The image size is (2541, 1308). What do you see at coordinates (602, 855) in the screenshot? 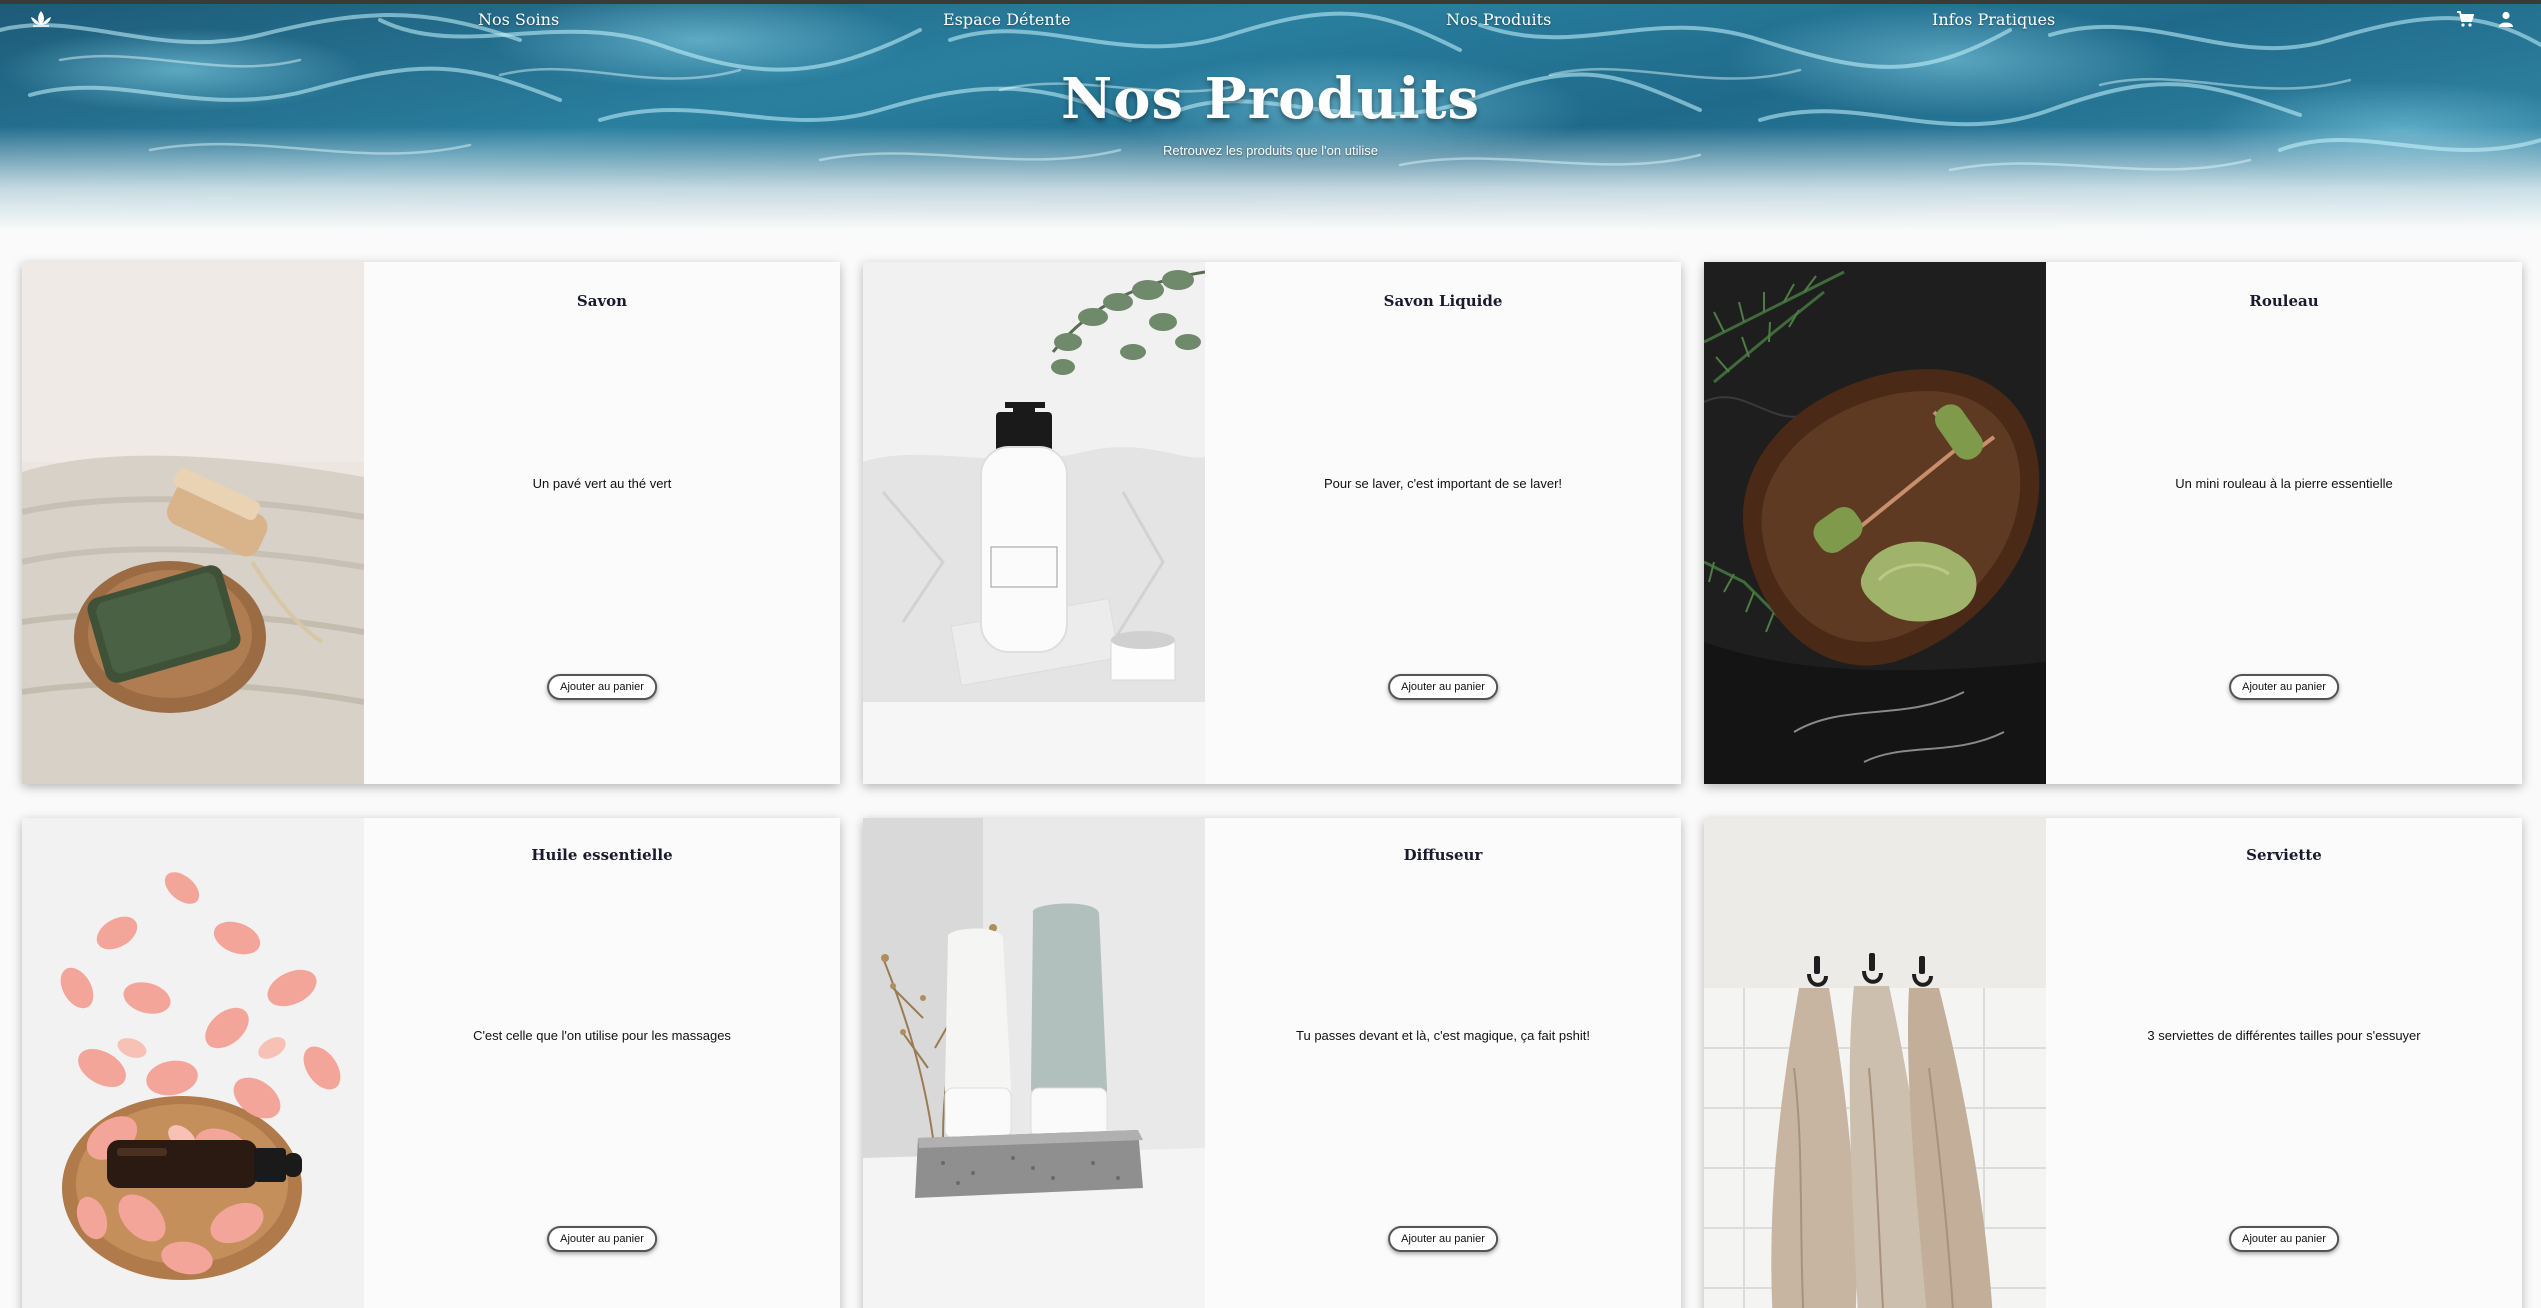
I see `product-name: Huile essentielle` at bounding box center [602, 855].